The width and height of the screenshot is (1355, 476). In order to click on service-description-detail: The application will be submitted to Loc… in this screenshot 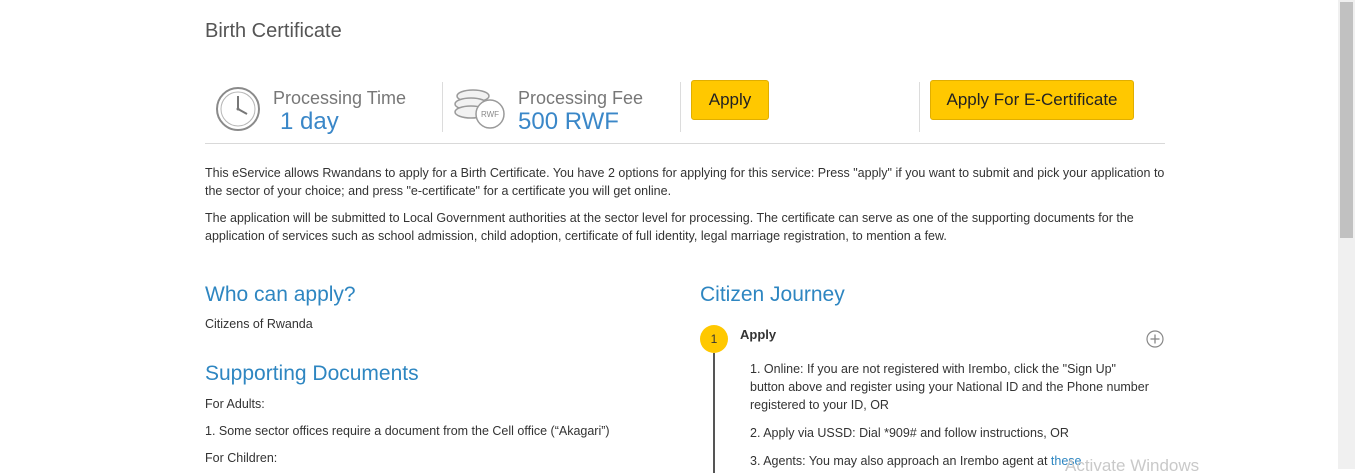, I will do `click(669, 227)`.